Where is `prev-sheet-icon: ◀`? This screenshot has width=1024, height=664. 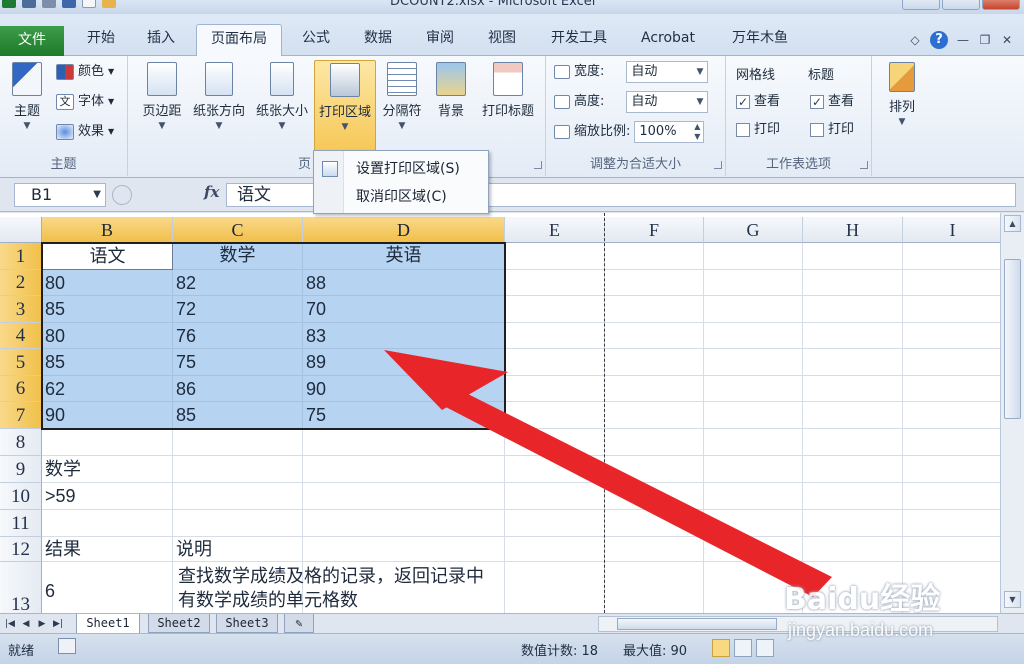 prev-sheet-icon: ◀ is located at coordinates (26, 624).